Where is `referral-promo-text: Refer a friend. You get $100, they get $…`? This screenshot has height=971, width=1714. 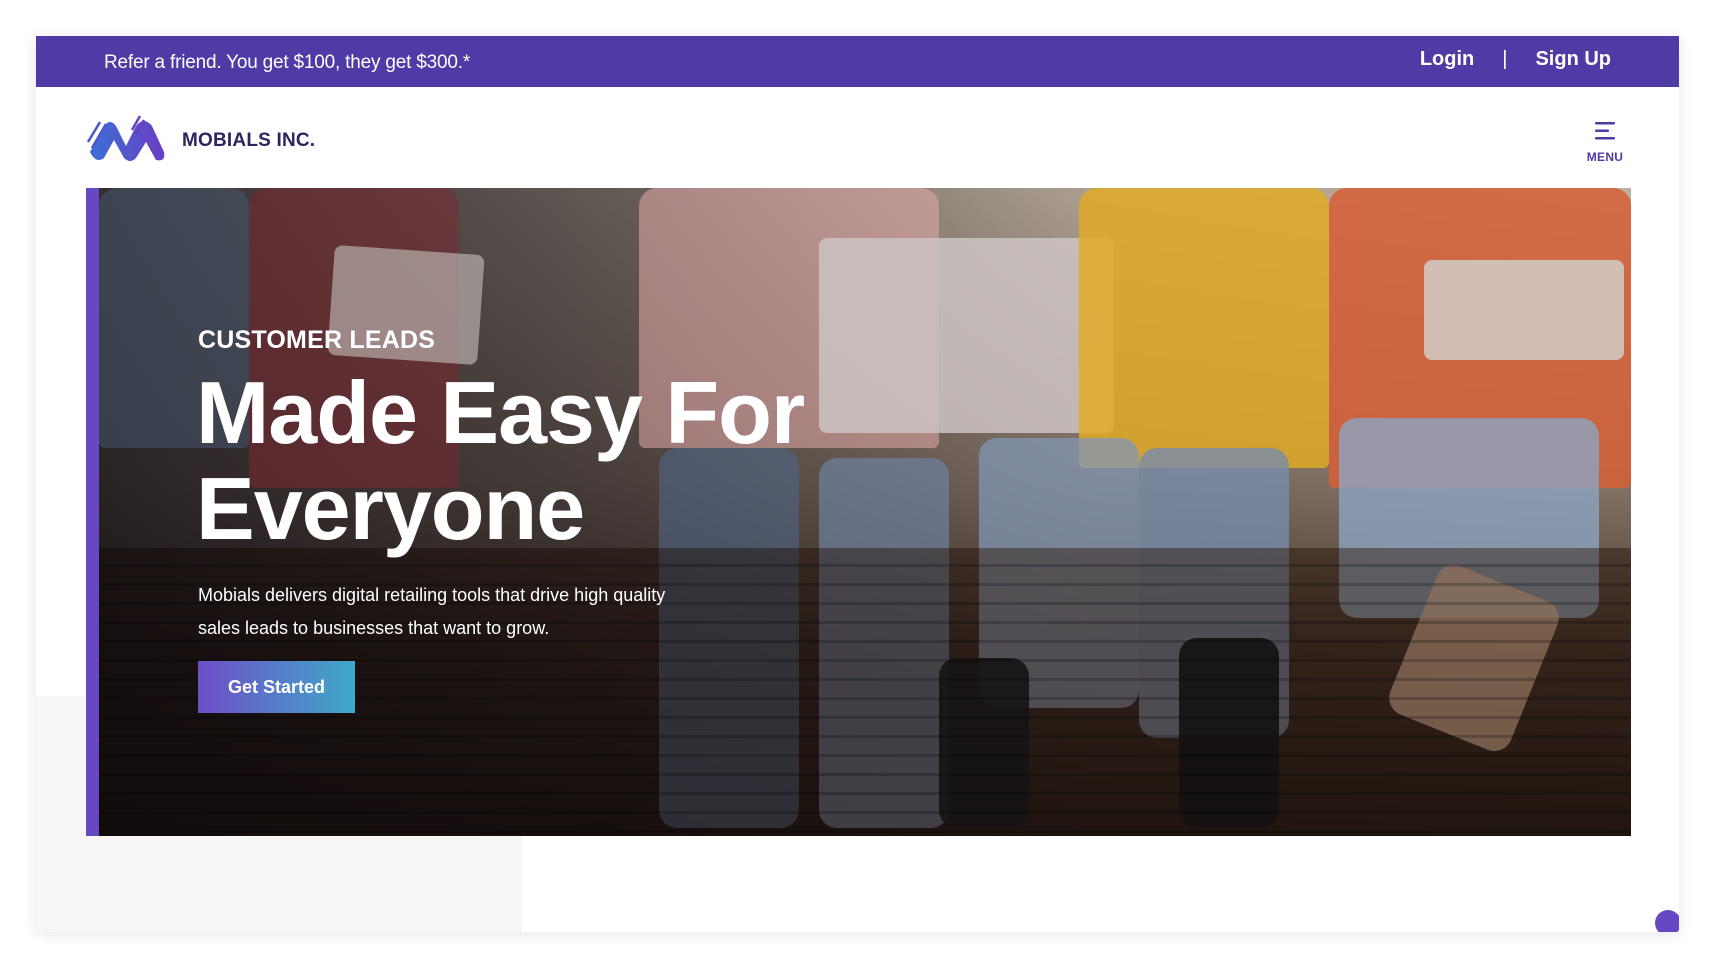
referral-promo-text: Refer a friend. You get $100, they get $… is located at coordinates (287, 63).